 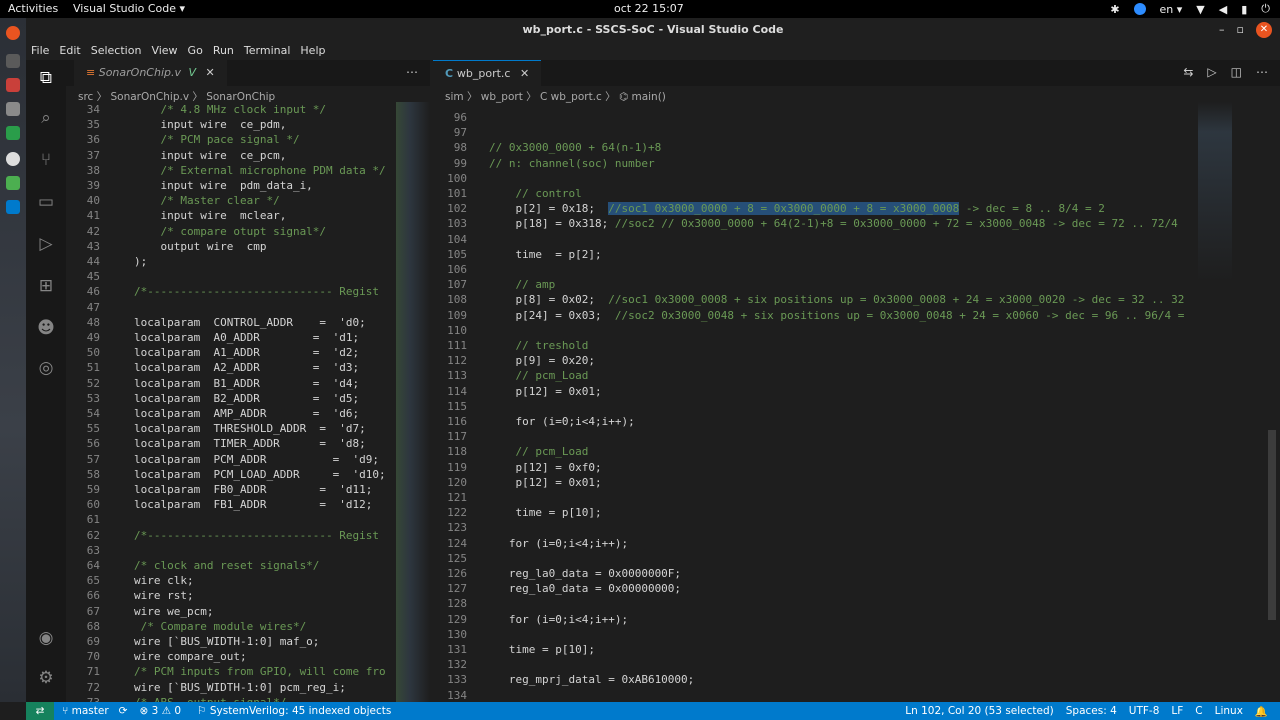 I want to click on code-line: 34 /* 4.8 MHz clock input */, so click(x=248, y=109).